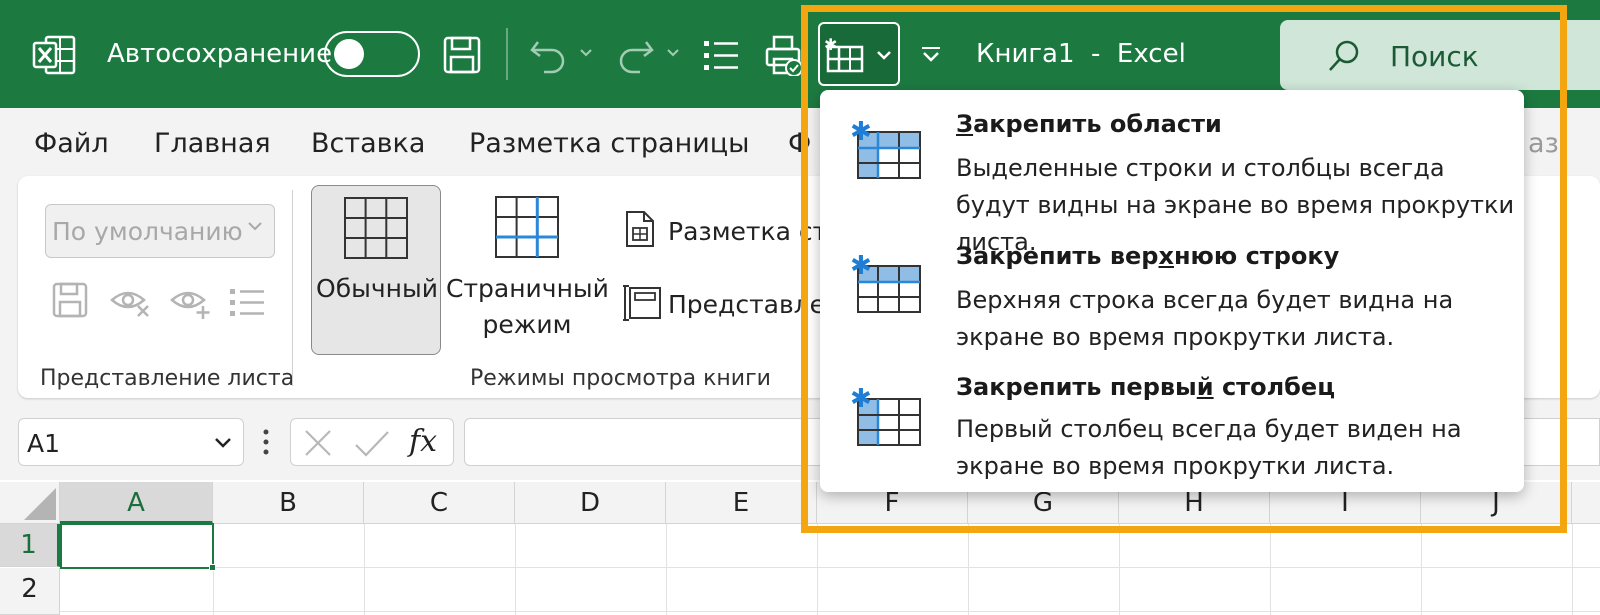  I want to click on title-text: нюю строку, so click(1256, 256).